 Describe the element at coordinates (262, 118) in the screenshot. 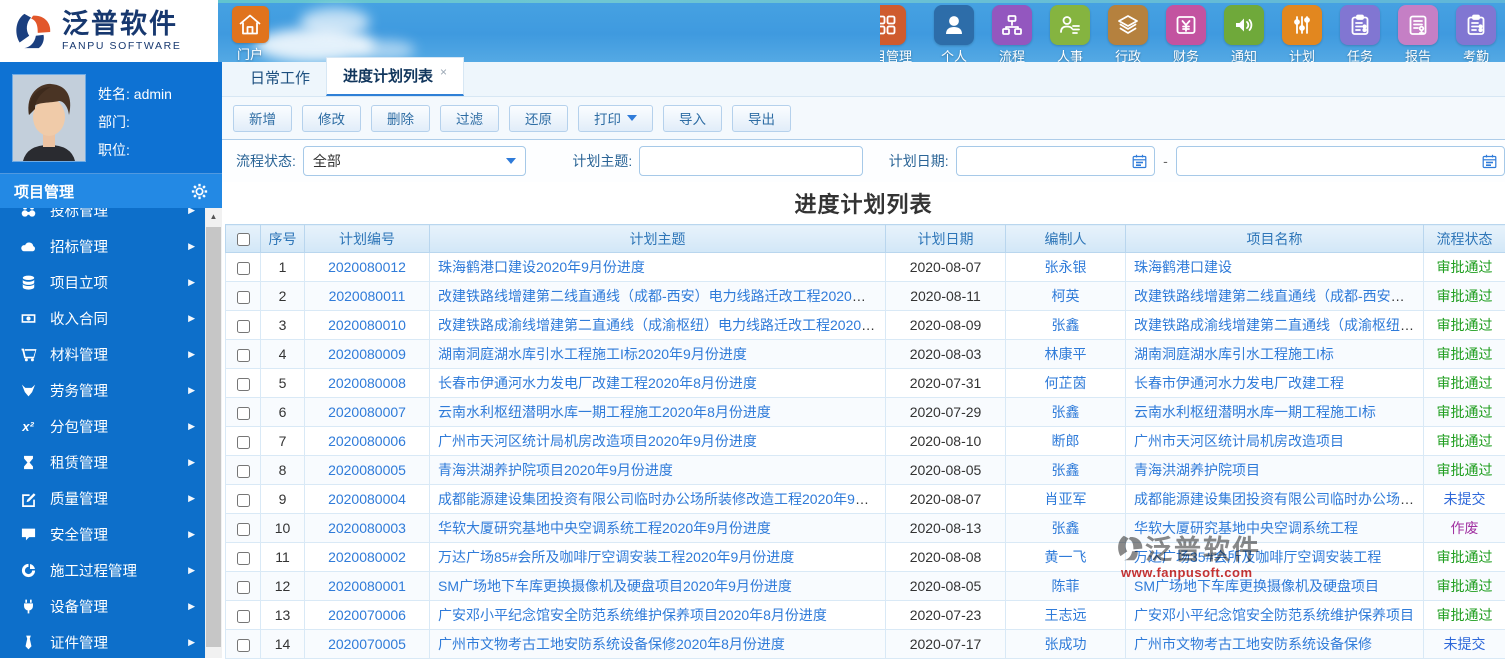

I see `toolbar-button: 新增` at that location.